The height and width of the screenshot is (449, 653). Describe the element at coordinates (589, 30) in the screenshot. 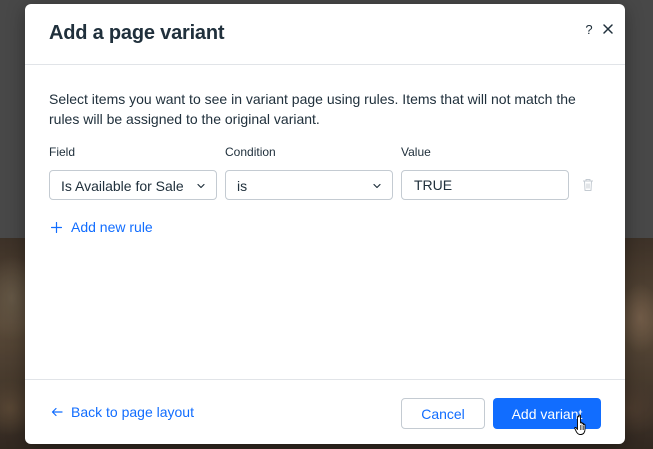

I see `help-icon: ?` at that location.